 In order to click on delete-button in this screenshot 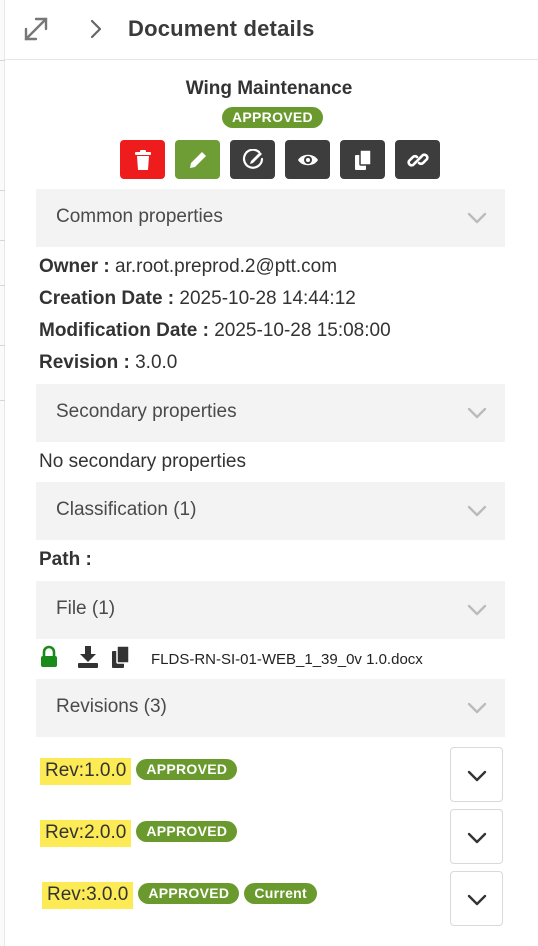, I will do `click(142, 159)`.